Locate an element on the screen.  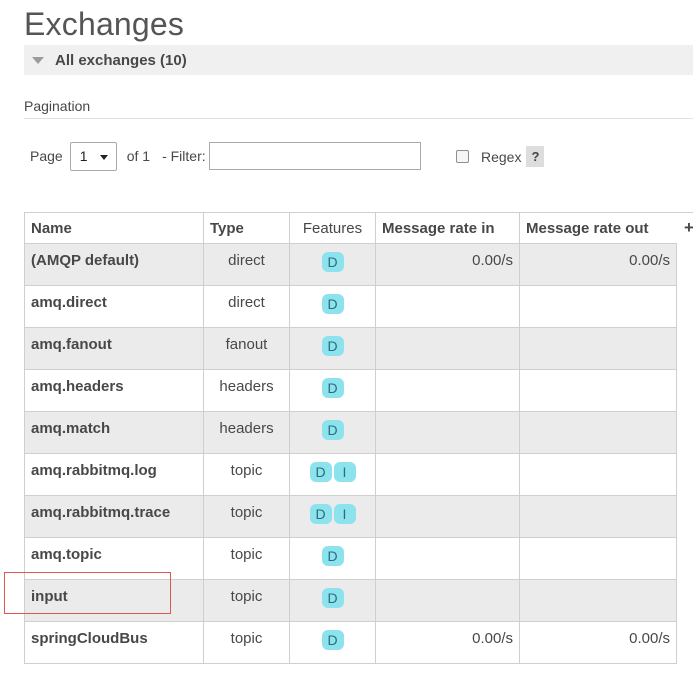
exchange-name-link: amq.match is located at coordinates (114, 432).